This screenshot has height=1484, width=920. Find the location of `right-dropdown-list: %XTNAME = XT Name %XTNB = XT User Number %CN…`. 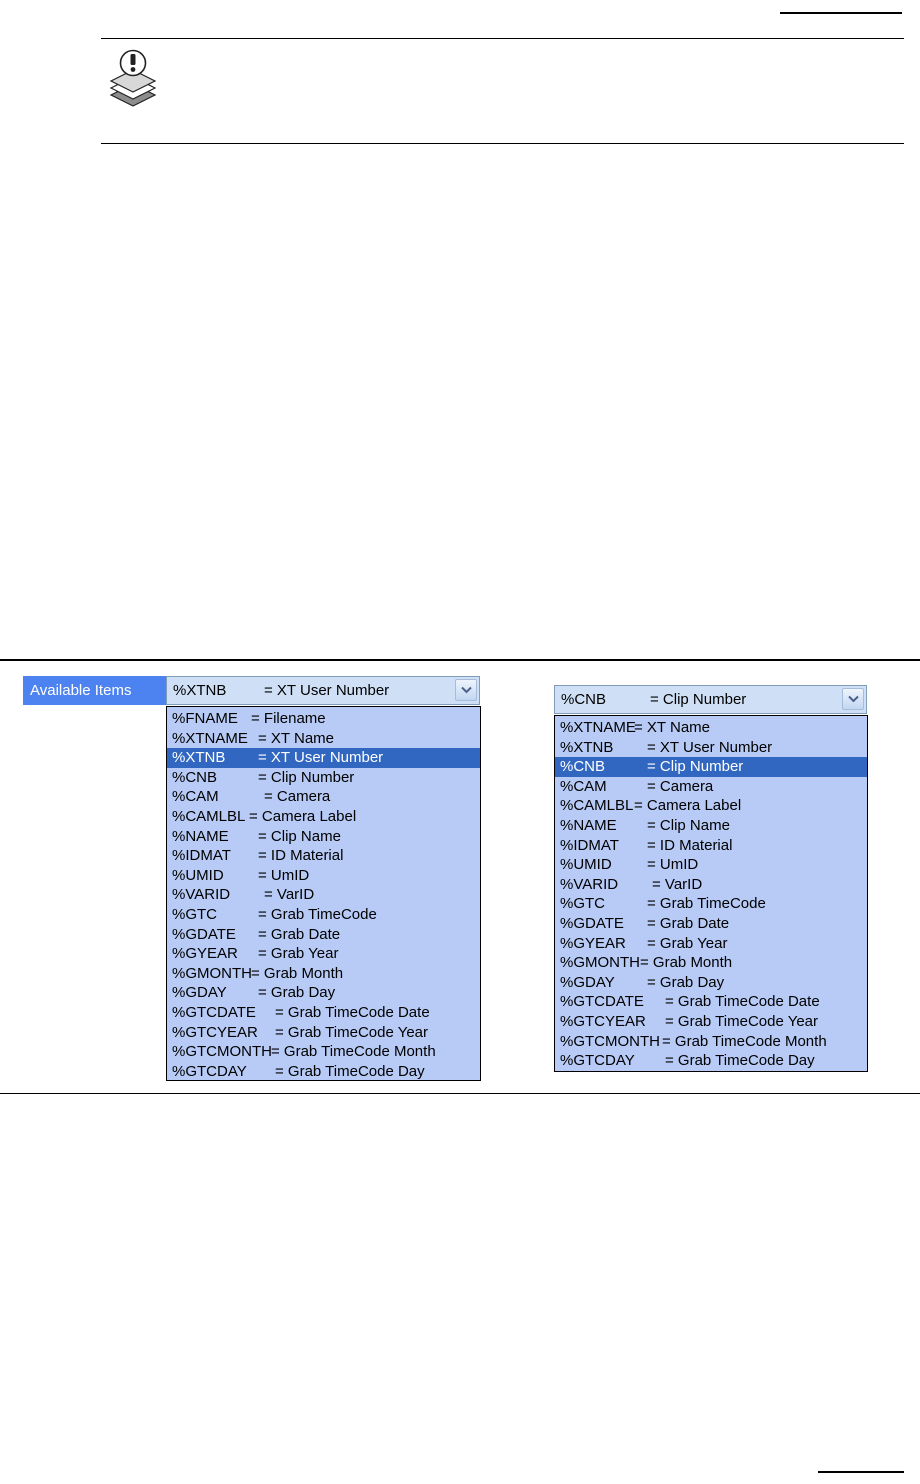

right-dropdown-list: %XTNAME = XT Name %XTNB = XT User Number %CN… is located at coordinates (711, 893).